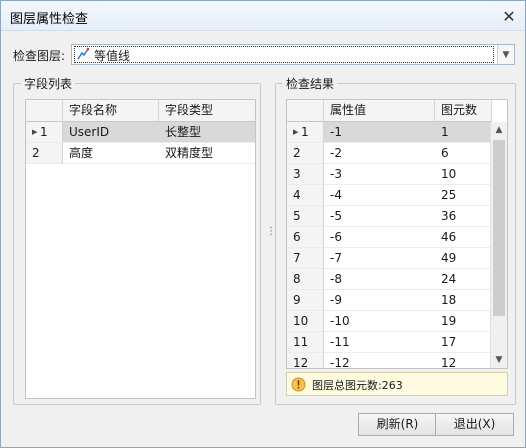 Image resolution: width=526 pixels, height=448 pixels. Describe the element at coordinates (379, 360) in the screenshot. I see `attribute-value-cell: -12` at that location.